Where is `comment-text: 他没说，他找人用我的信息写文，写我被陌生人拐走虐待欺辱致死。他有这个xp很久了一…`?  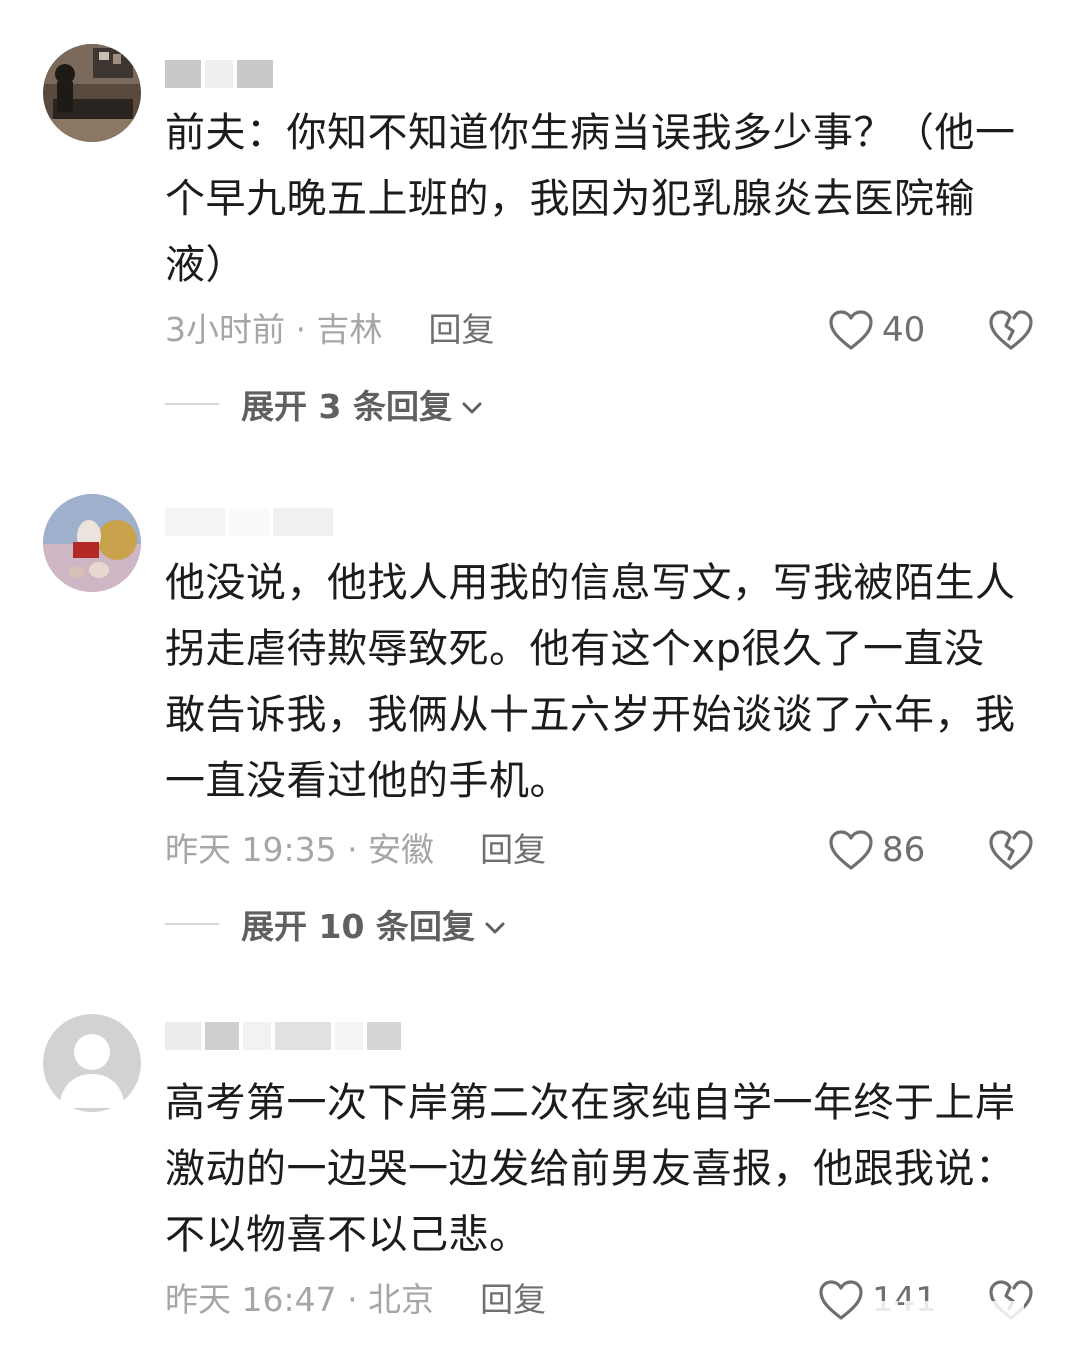
comment-text: 他没说，他找人用我的信息写文，写我被陌生人拐走虐待欺辱致死。他有这个xp很久了一… is located at coordinates (590, 682).